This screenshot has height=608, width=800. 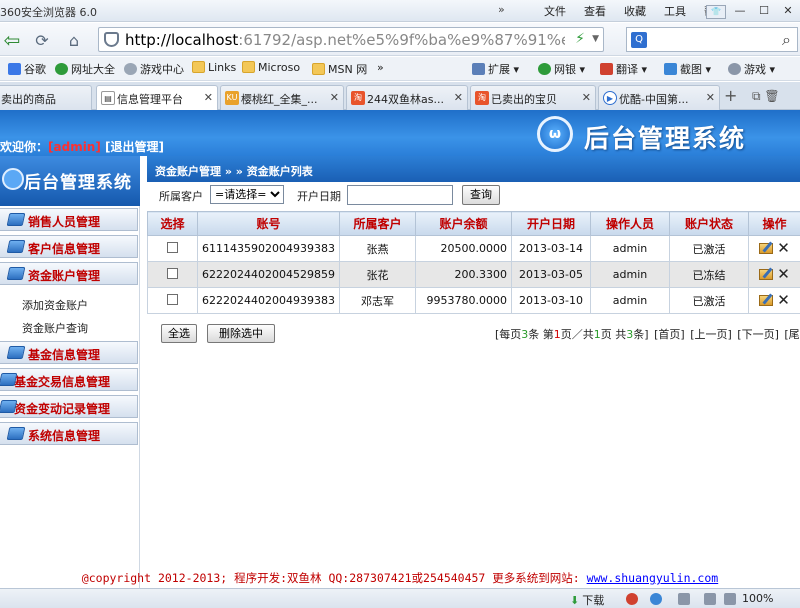 What do you see at coordinates (533, 97) in the screenshot?
I see `tab-sold-baby: 淘已卖出的宝贝 ✕` at bounding box center [533, 97].